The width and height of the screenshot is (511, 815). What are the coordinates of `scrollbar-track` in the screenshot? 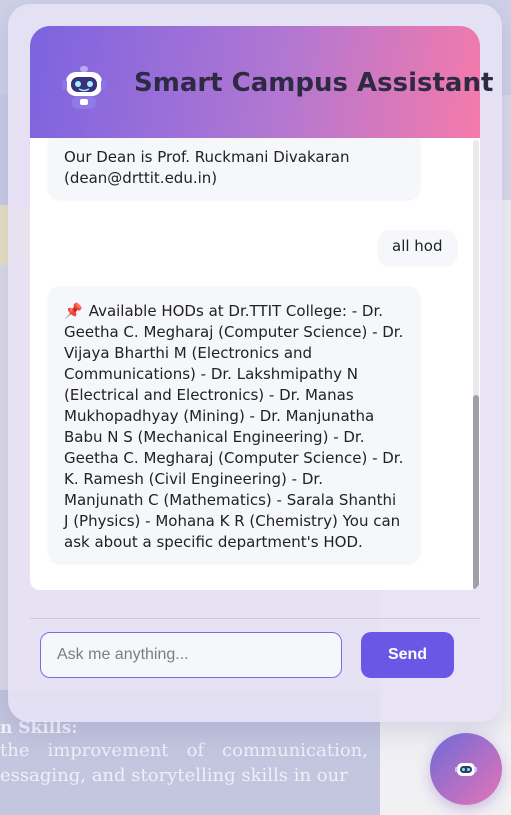 It's located at (476, 365).